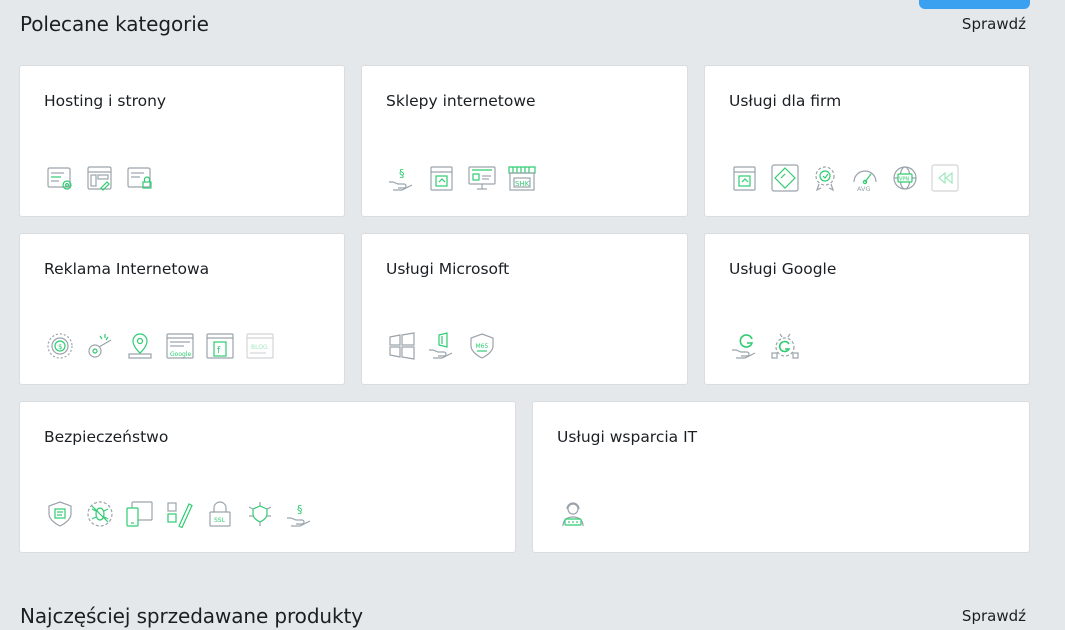 The width and height of the screenshot is (1065, 630). Describe the element at coordinates (864, 188) in the screenshot. I see `svg-text: AVG` at that location.